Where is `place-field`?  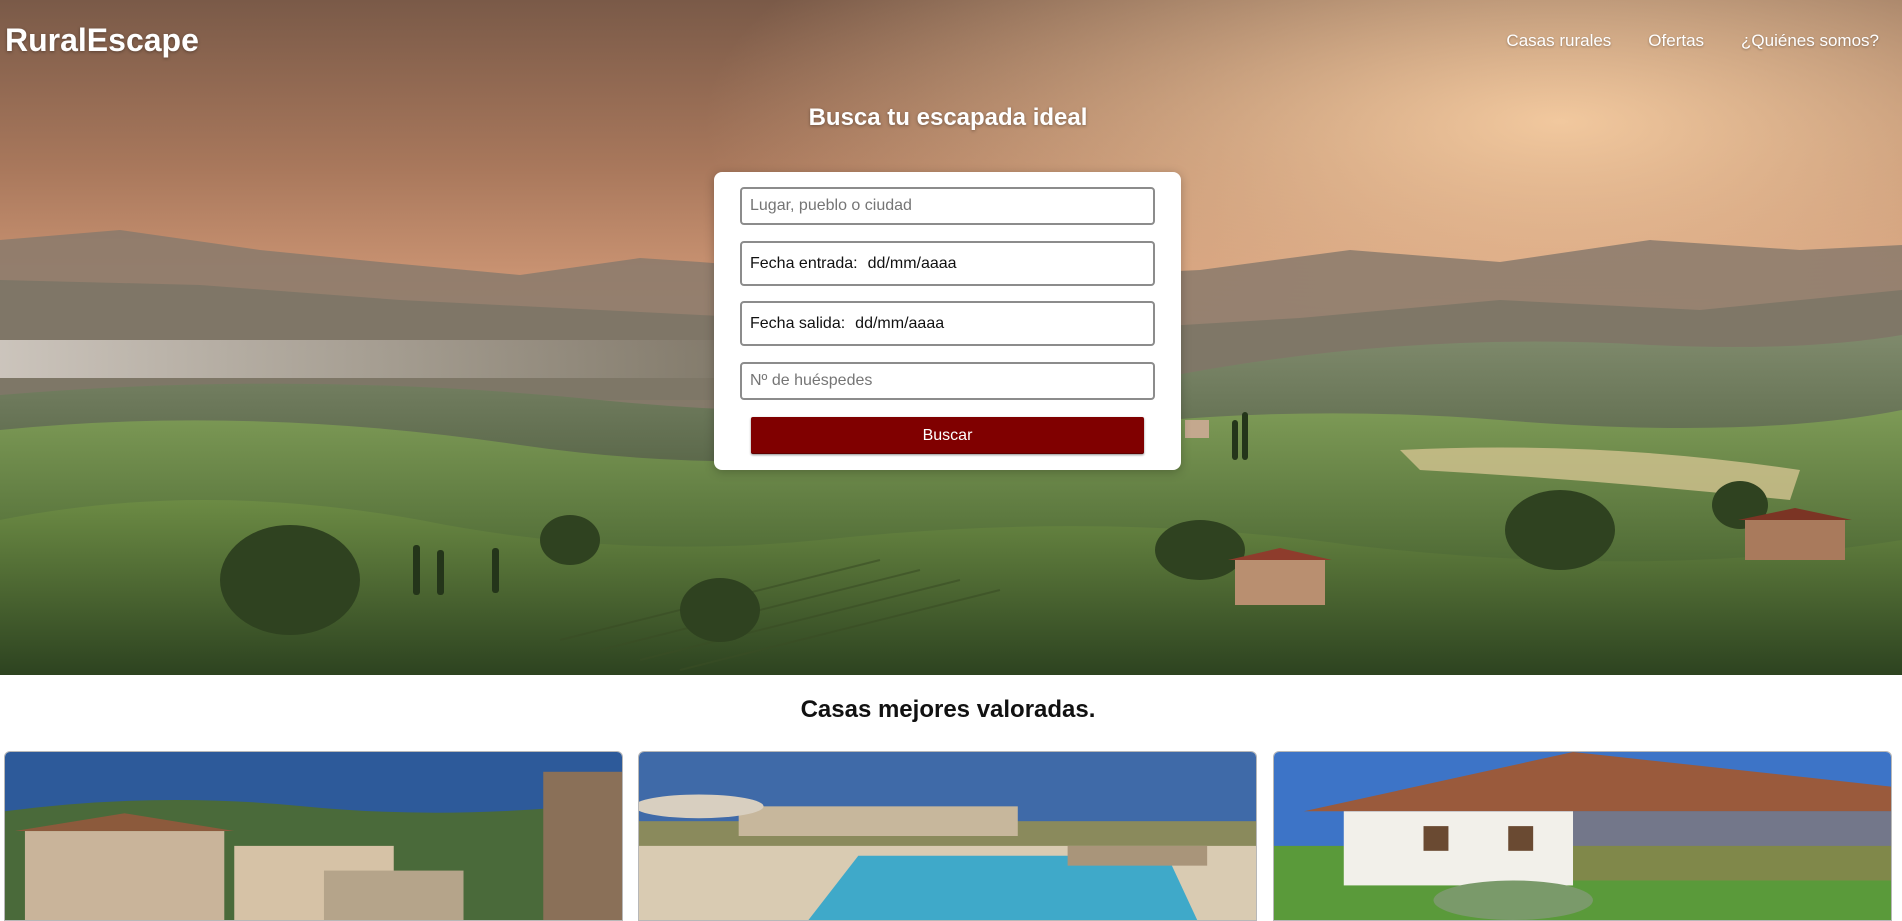 place-field is located at coordinates (947, 206).